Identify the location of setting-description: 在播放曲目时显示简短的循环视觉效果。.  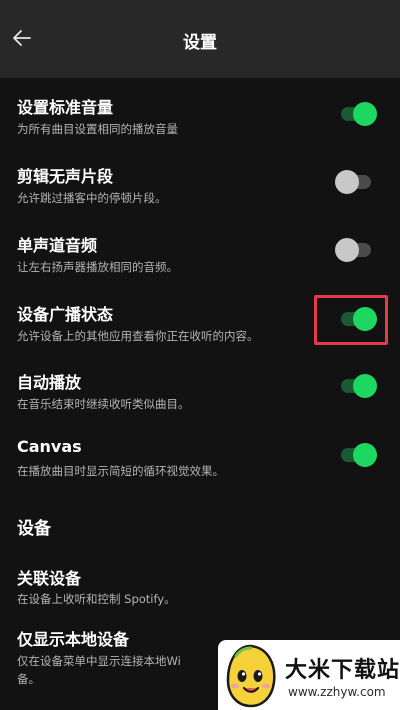
(120, 471).